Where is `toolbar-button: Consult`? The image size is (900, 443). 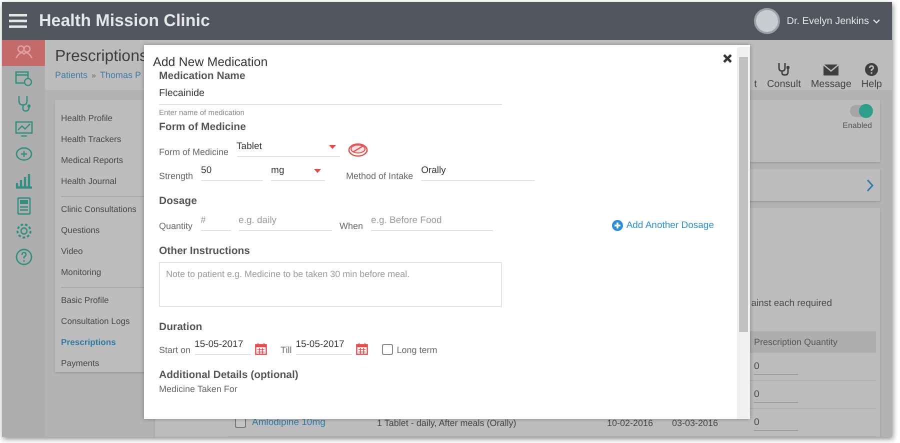
toolbar-button: Consult is located at coordinates (783, 76).